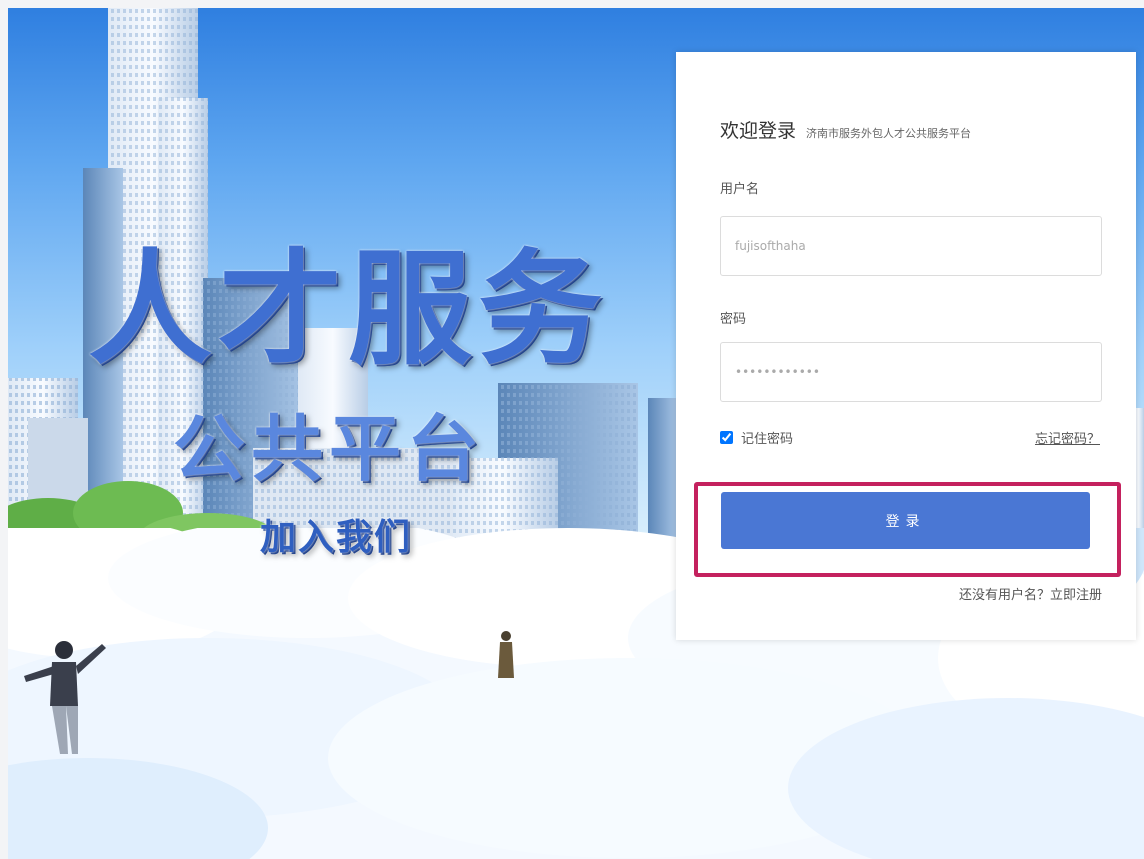 This screenshot has height=859, width=1144. I want to click on hero-subtitle: 公共平台, so click(329, 449).